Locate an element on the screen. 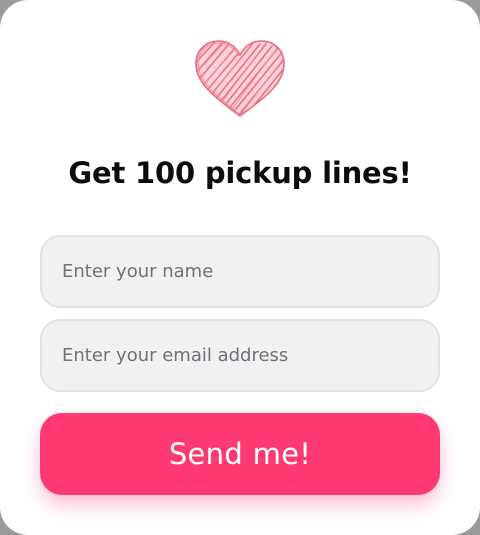 The width and height of the screenshot is (480, 535). heart-icon is located at coordinates (240, 80).